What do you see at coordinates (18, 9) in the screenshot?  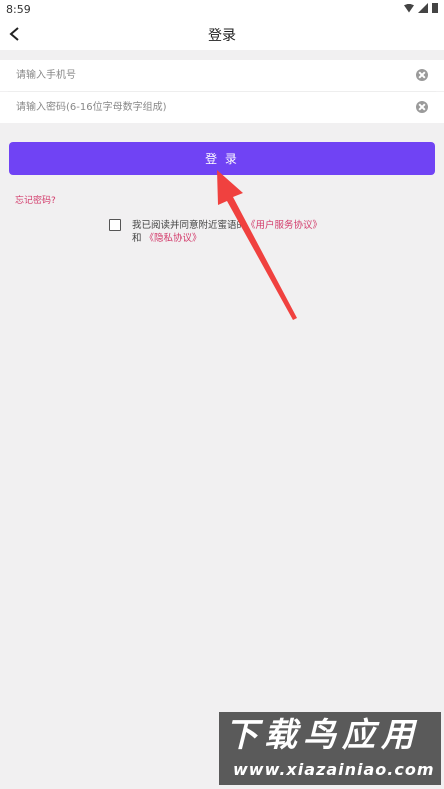 I see `status-time: 8:59` at bounding box center [18, 9].